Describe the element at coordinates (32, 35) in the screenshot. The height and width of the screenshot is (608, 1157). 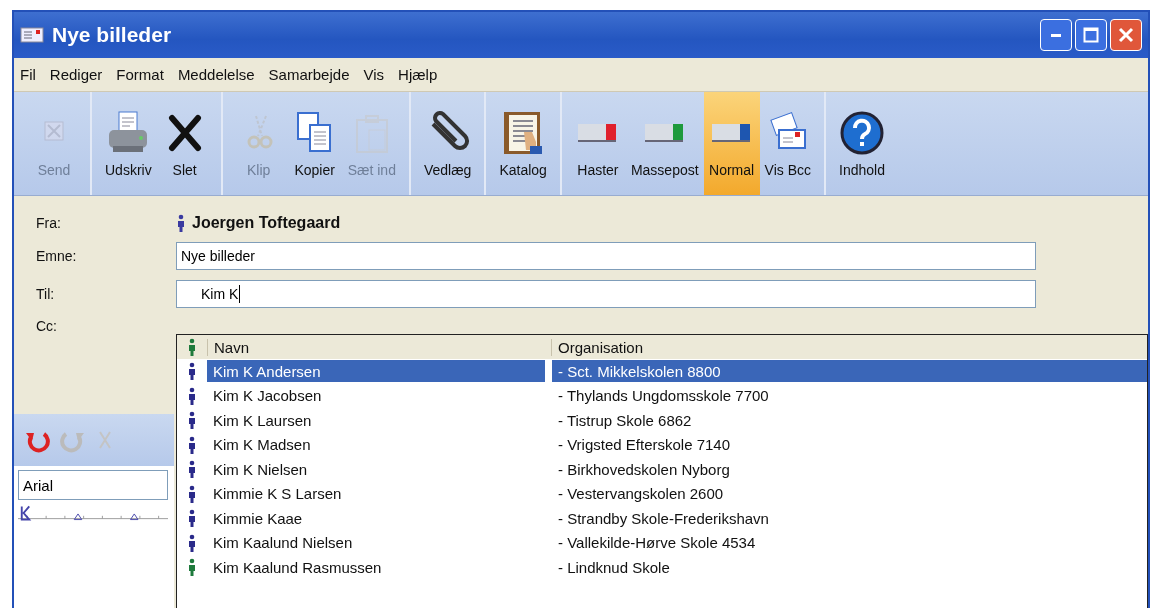
I see `envelope-icon` at that location.